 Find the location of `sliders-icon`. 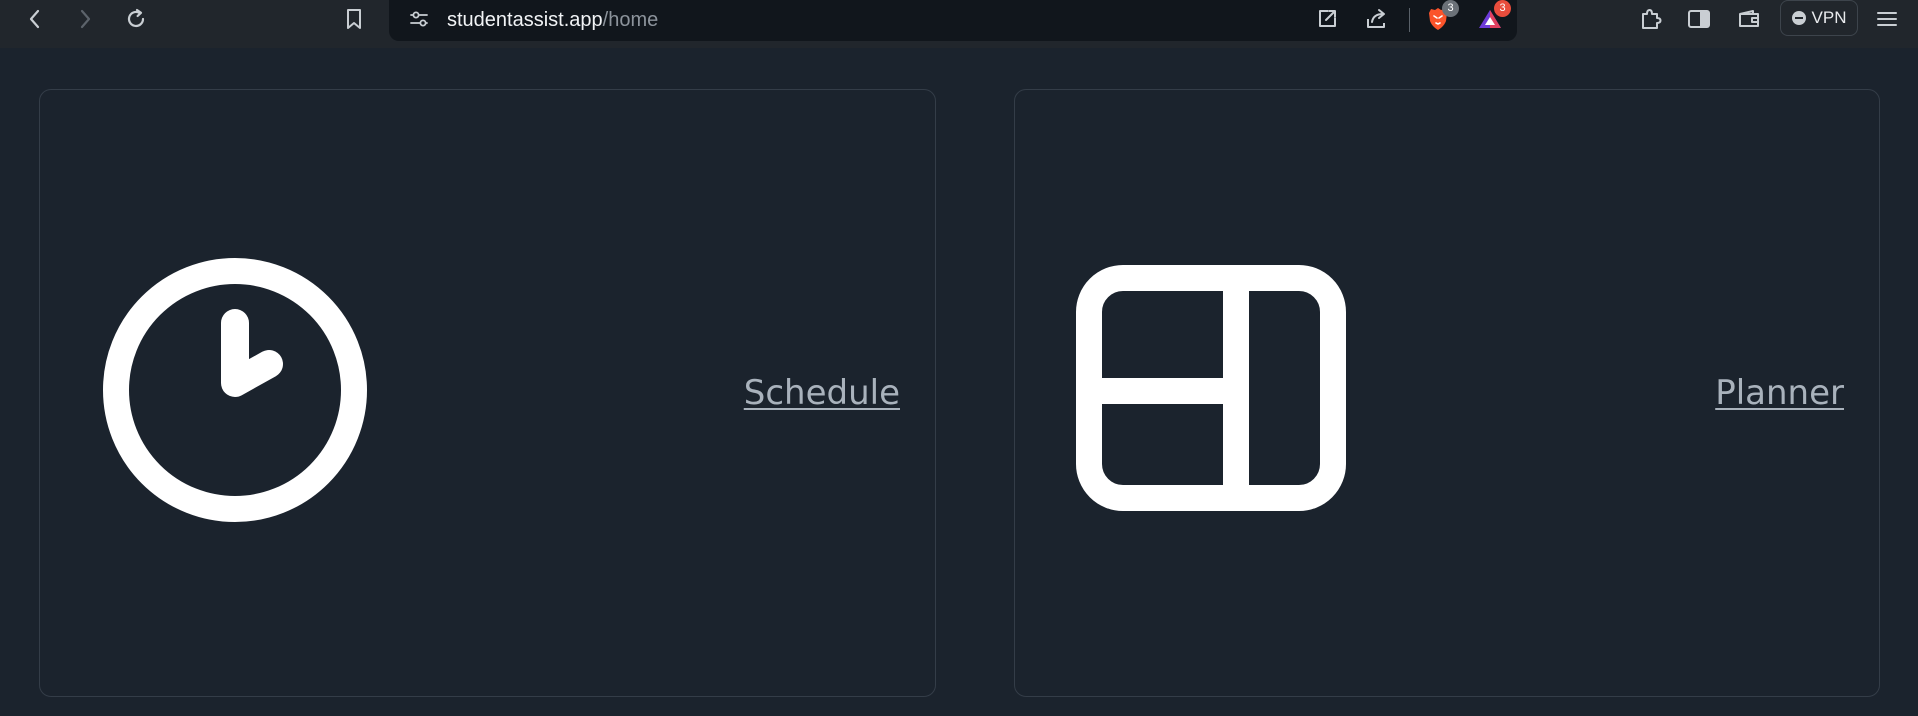

sliders-icon is located at coordinates (419, 19).